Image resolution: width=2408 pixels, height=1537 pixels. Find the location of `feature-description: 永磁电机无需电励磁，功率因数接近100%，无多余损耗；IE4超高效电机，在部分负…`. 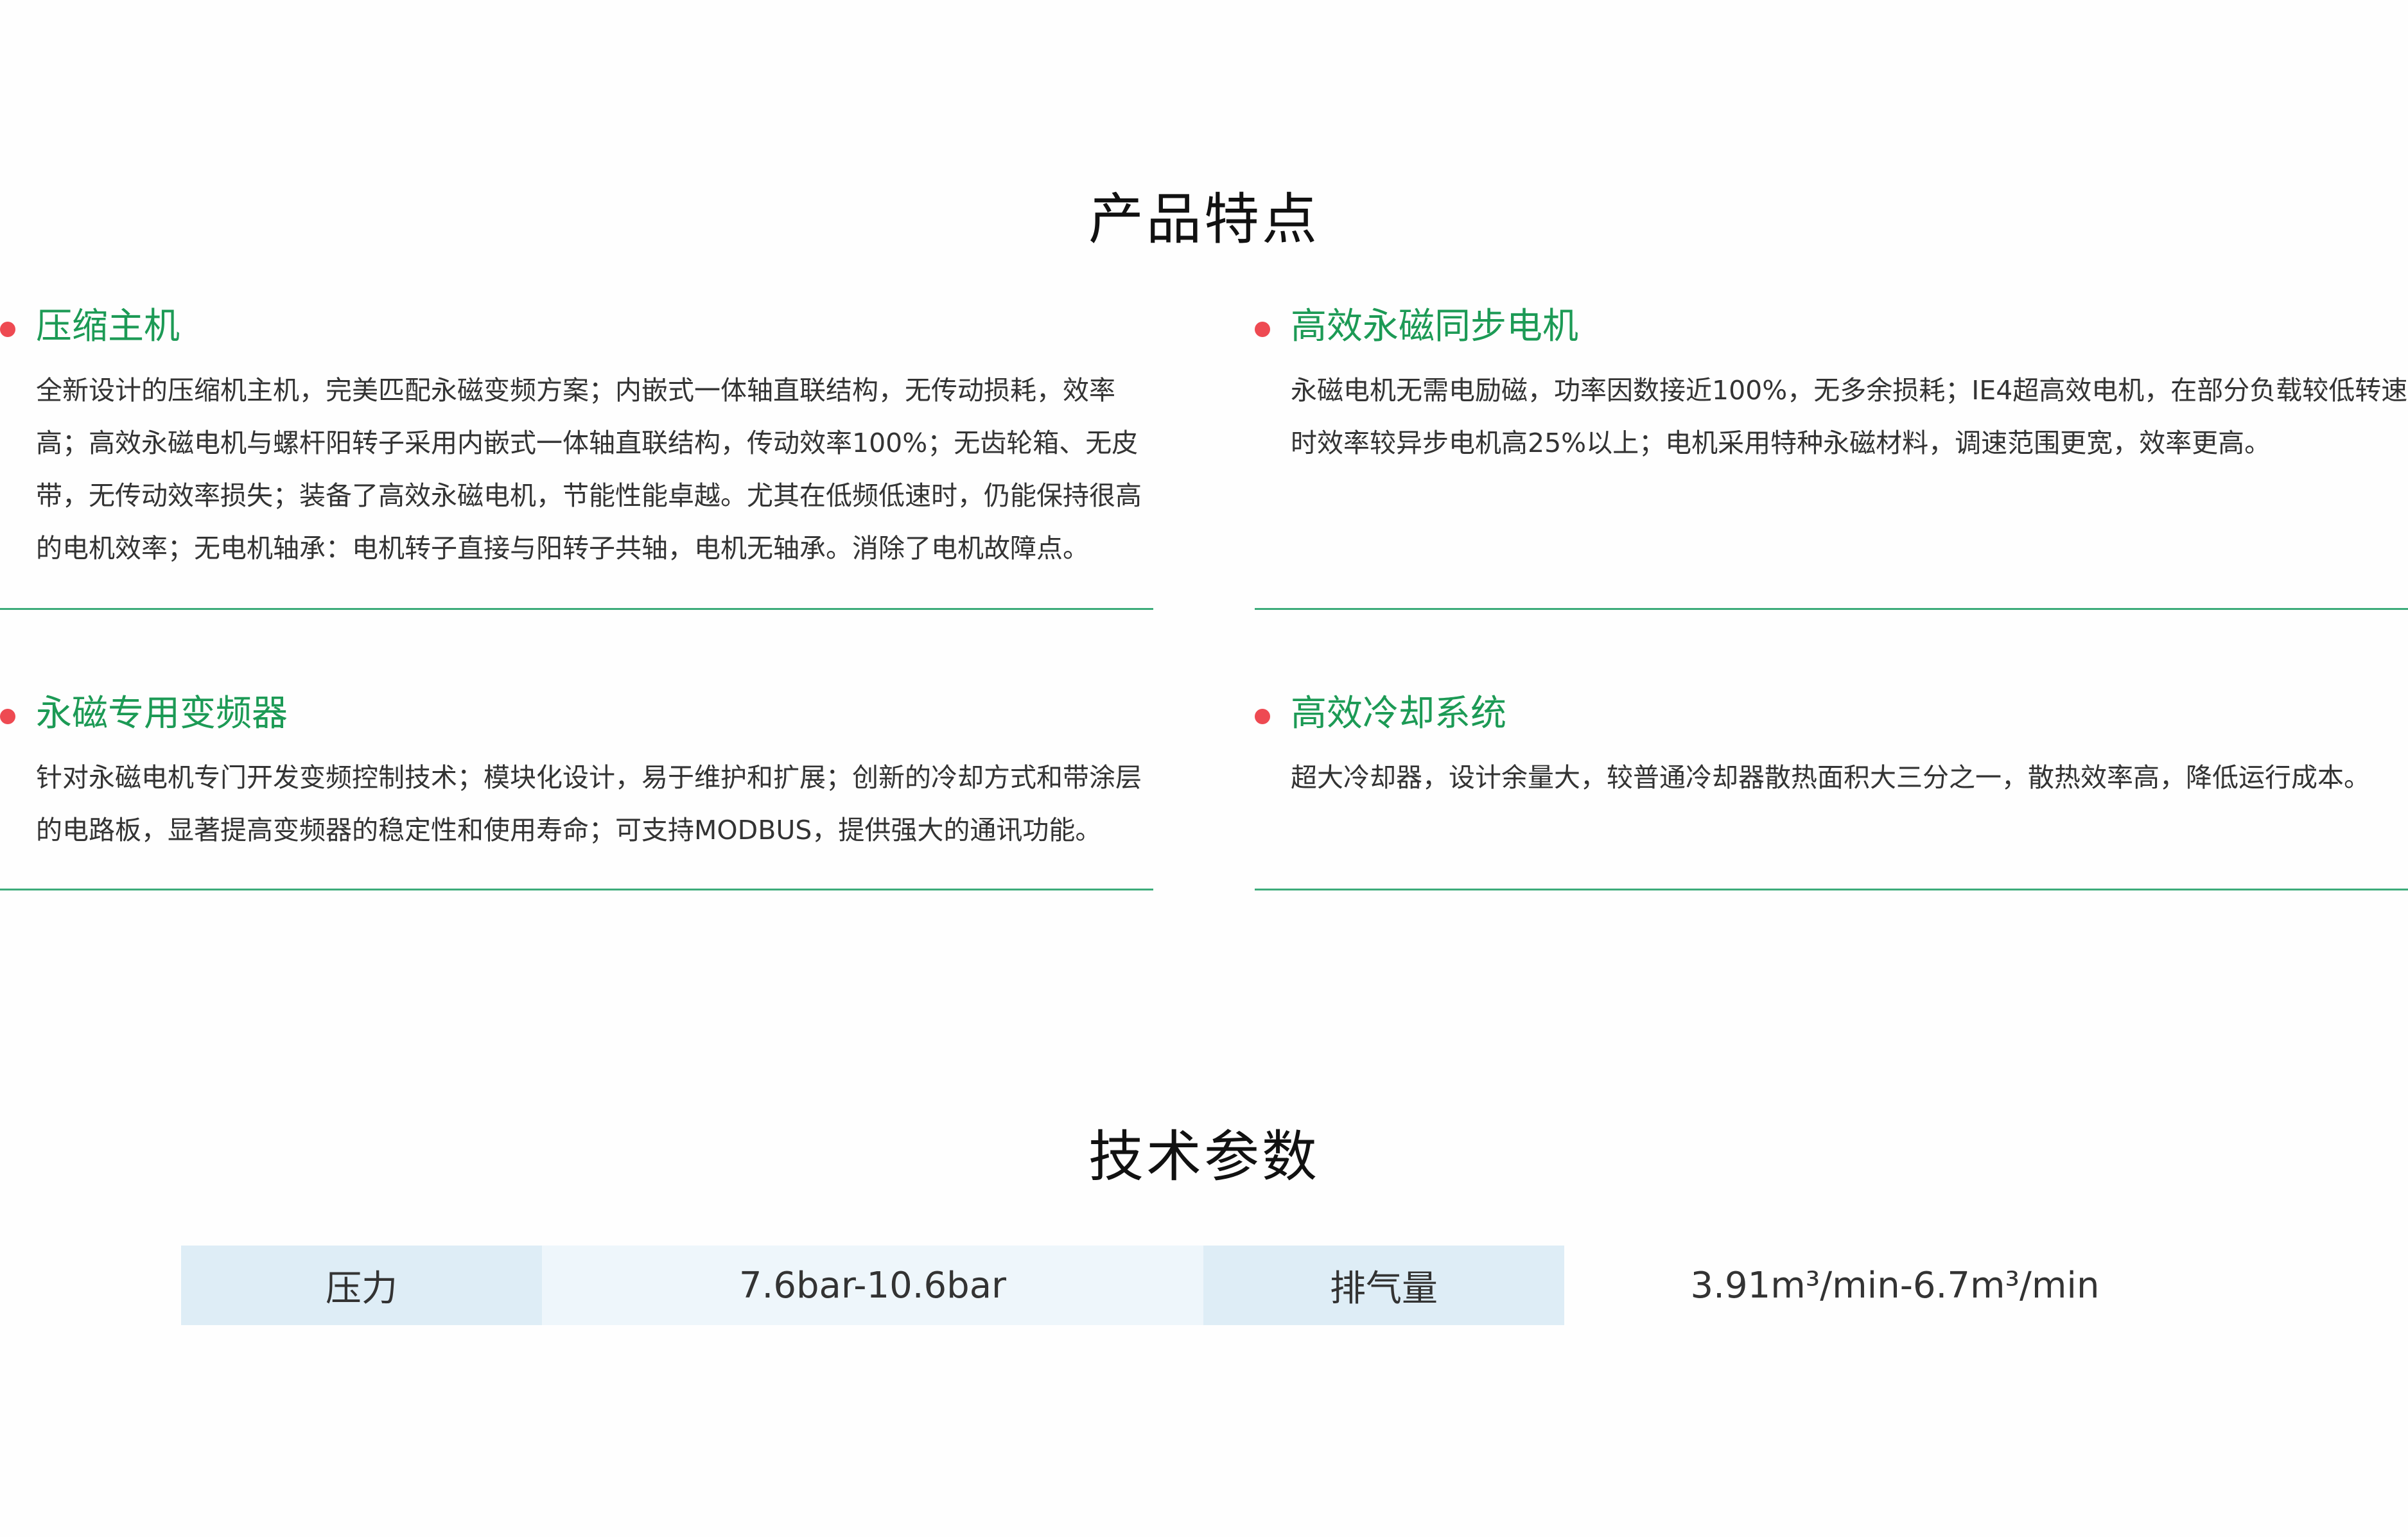

feature-description: 永磁电机无需电励磁，功率因数接近100%，无多余损耗；IE4超高效电机，在部分负… is located at coordinates (1850, 416).